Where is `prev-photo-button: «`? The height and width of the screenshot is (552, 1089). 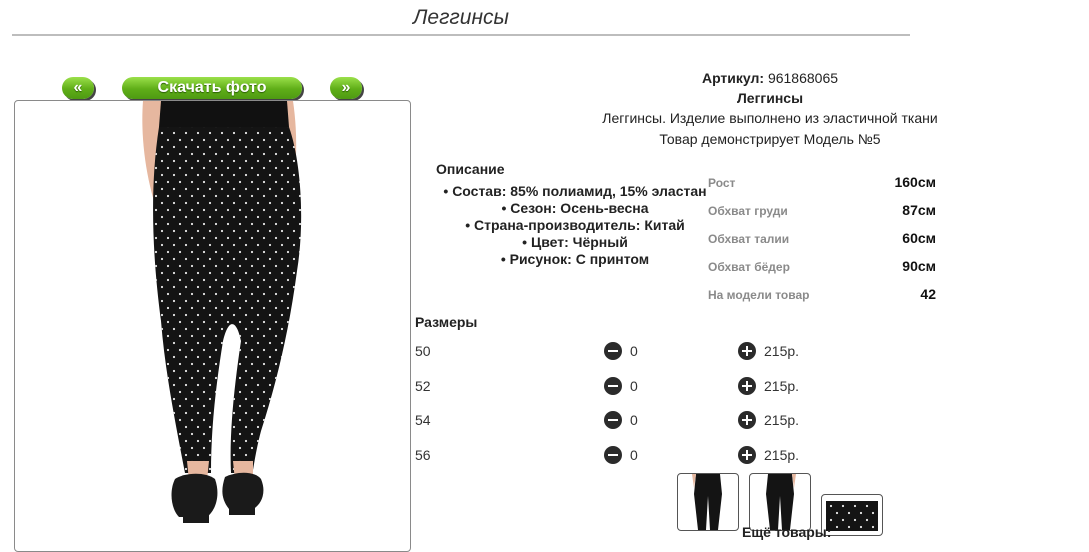
prev-photo-button: « is located at coordinates (78, 88).